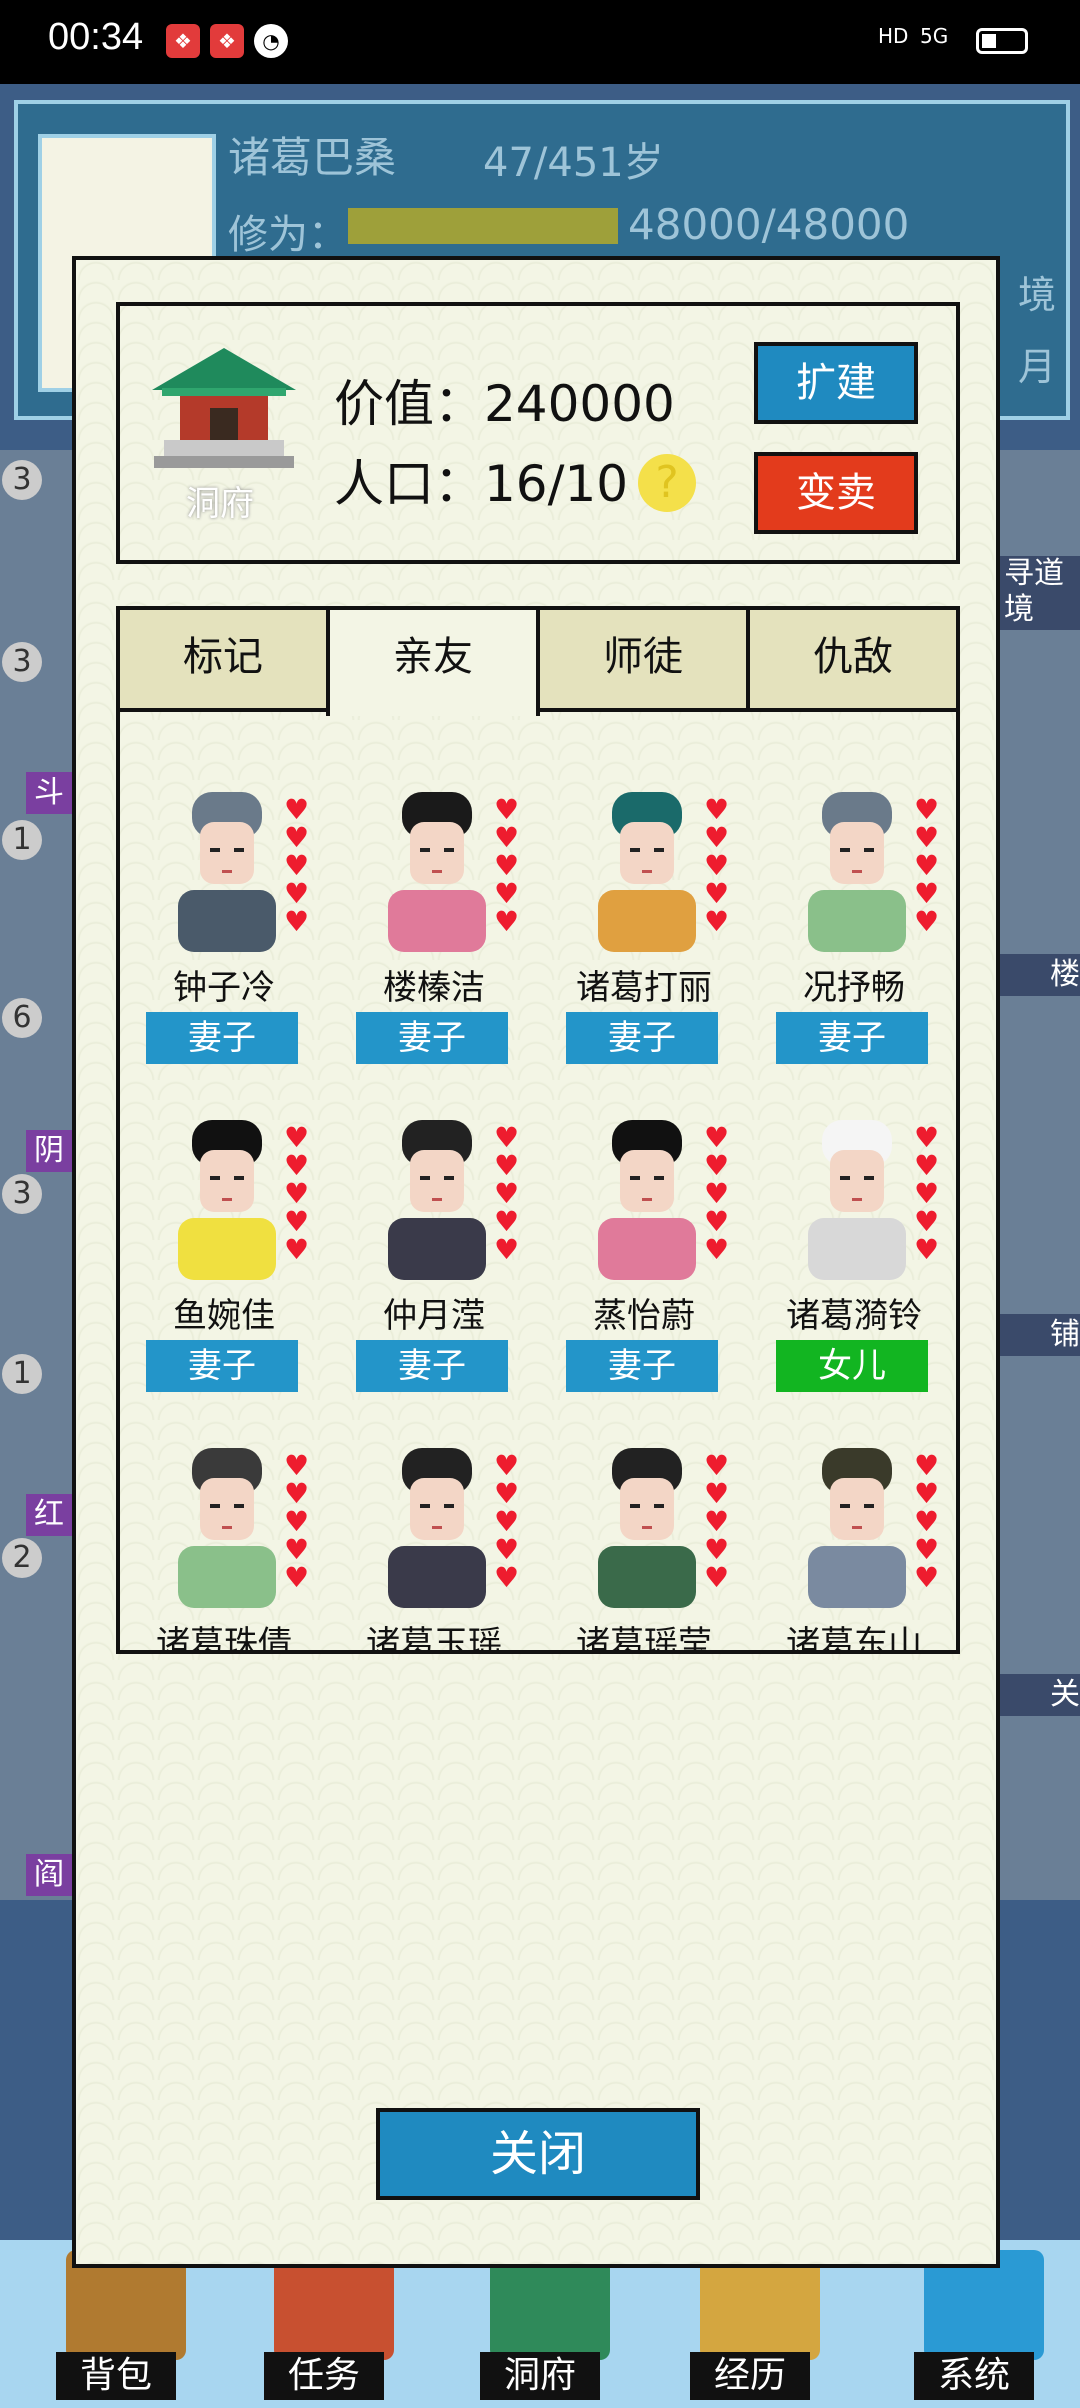 The image size is (1080, 2408). Describe the element at coordinates (643, 659) in the screenshot. I see `tab-mentors: 师徒` at that location.